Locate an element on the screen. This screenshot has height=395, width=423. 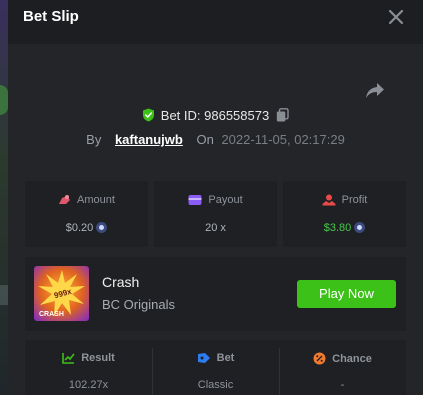
detail-value: - is located at coordinates (342, 385).